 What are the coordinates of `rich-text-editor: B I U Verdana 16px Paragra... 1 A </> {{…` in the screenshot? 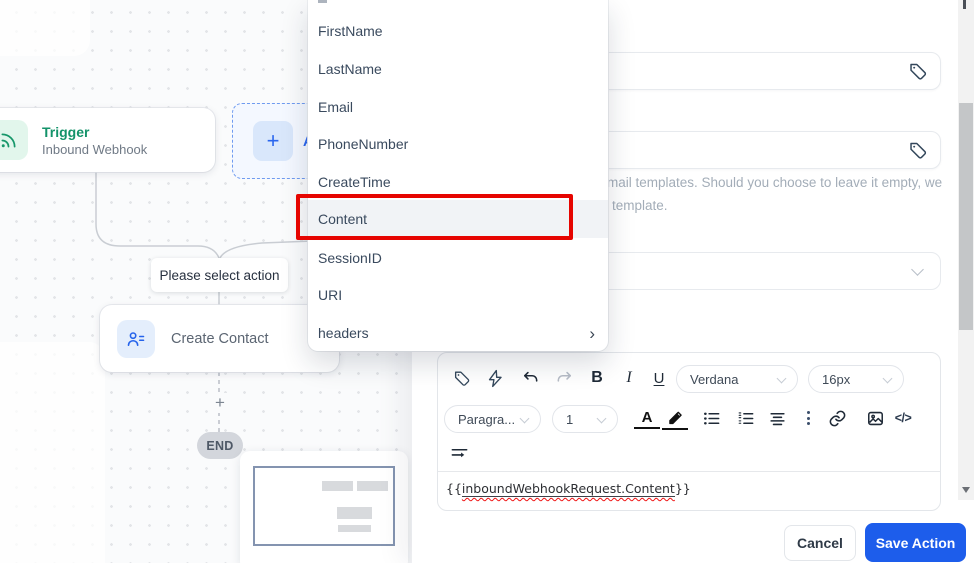 It's located at (689, 431).